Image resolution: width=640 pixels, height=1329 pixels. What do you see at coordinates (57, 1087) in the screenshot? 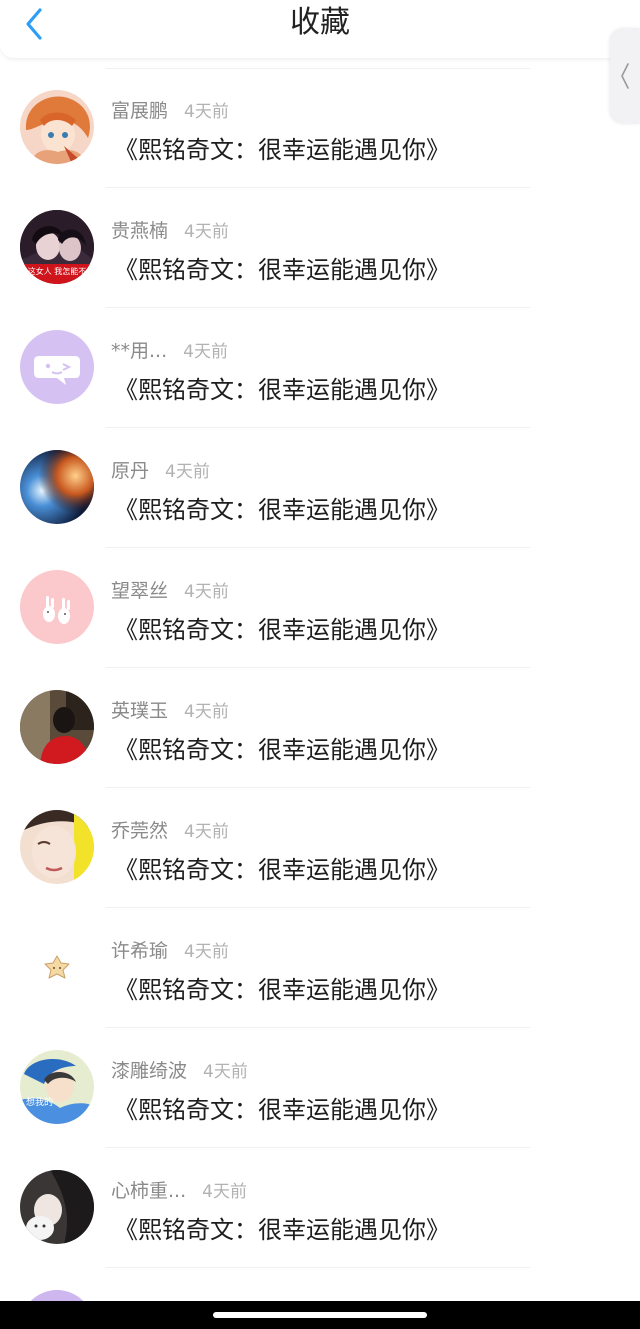
I see `avatar: 想我的` at bounding box center [57, 1087].